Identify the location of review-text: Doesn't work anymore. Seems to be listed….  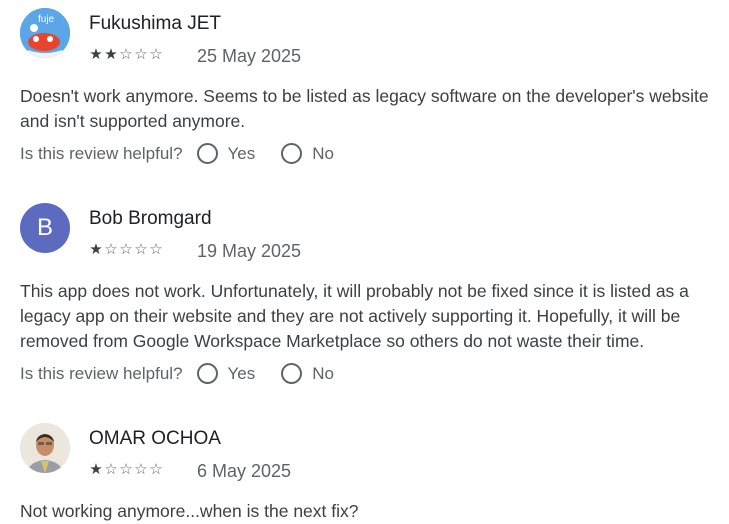
(364, 108).